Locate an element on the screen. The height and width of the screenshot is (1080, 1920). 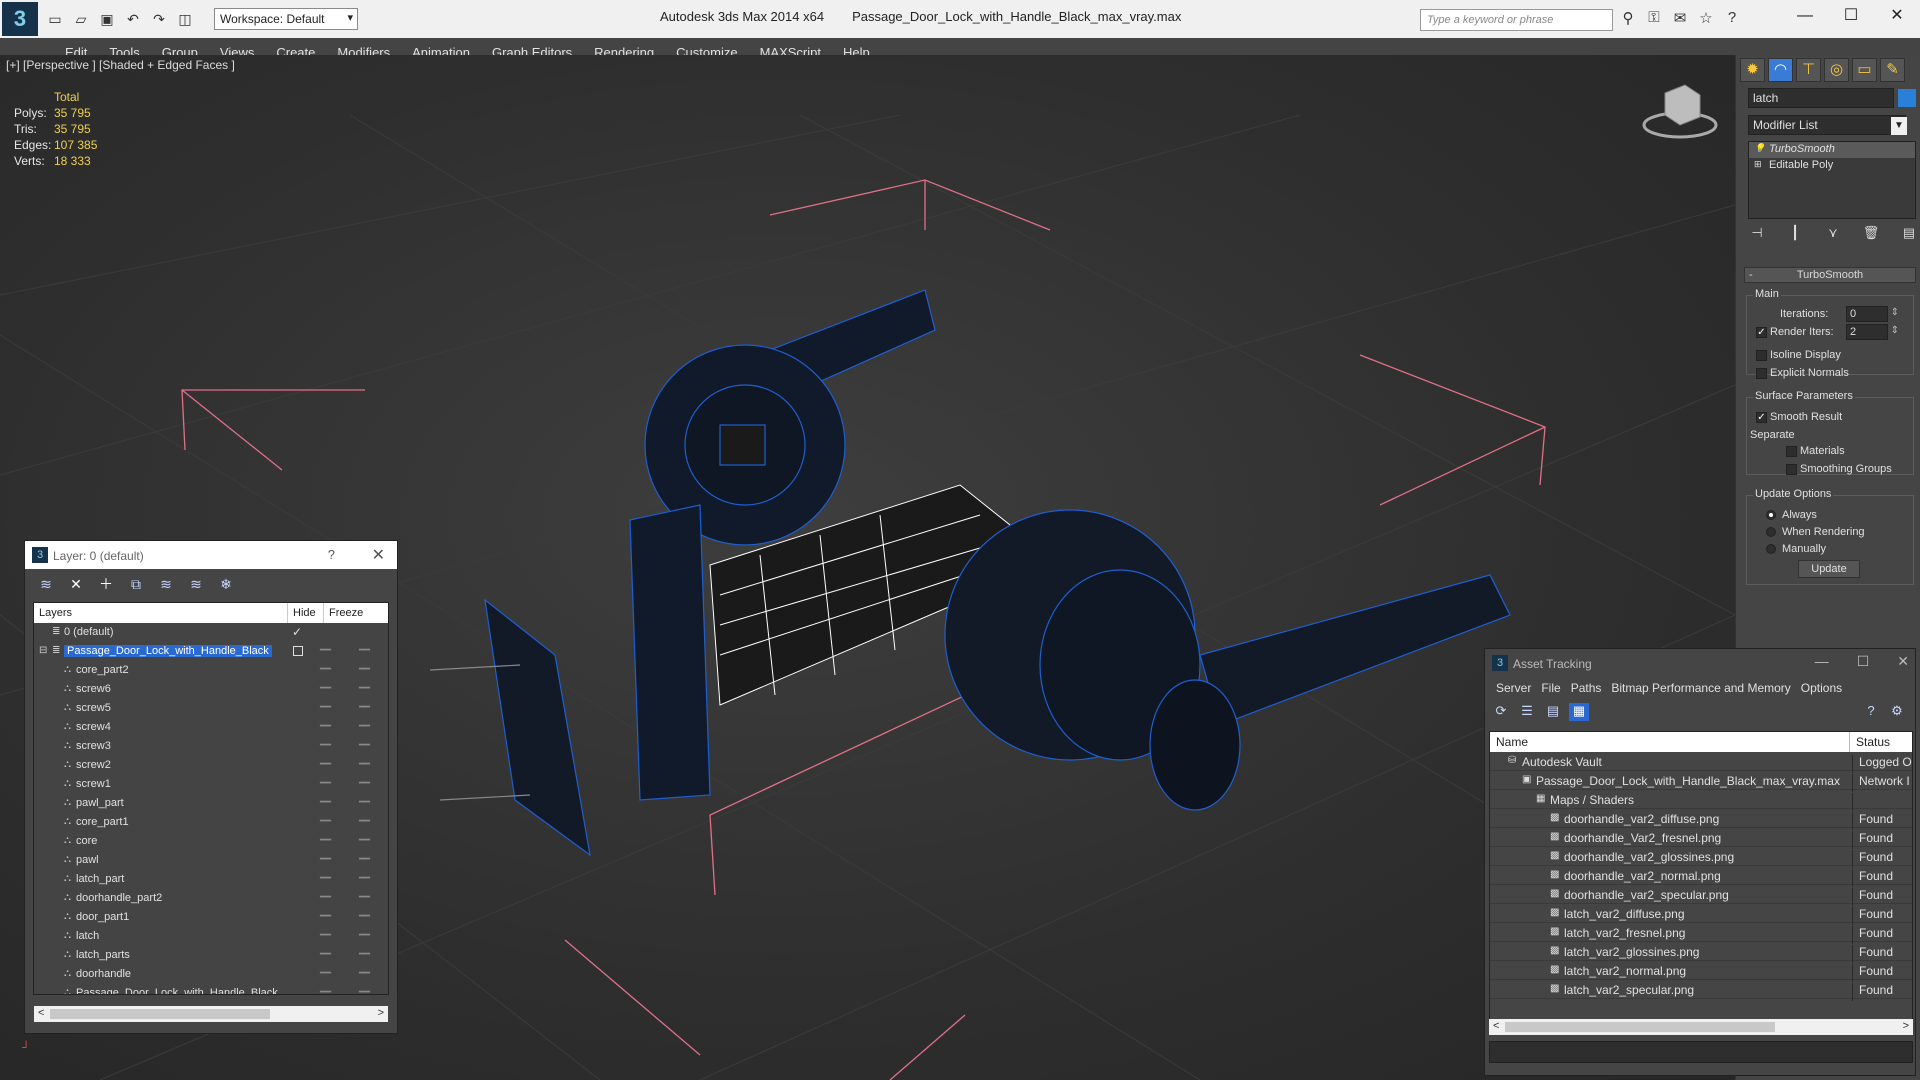
iterations-spinner: 0 is located at coordinates (1872, 314).